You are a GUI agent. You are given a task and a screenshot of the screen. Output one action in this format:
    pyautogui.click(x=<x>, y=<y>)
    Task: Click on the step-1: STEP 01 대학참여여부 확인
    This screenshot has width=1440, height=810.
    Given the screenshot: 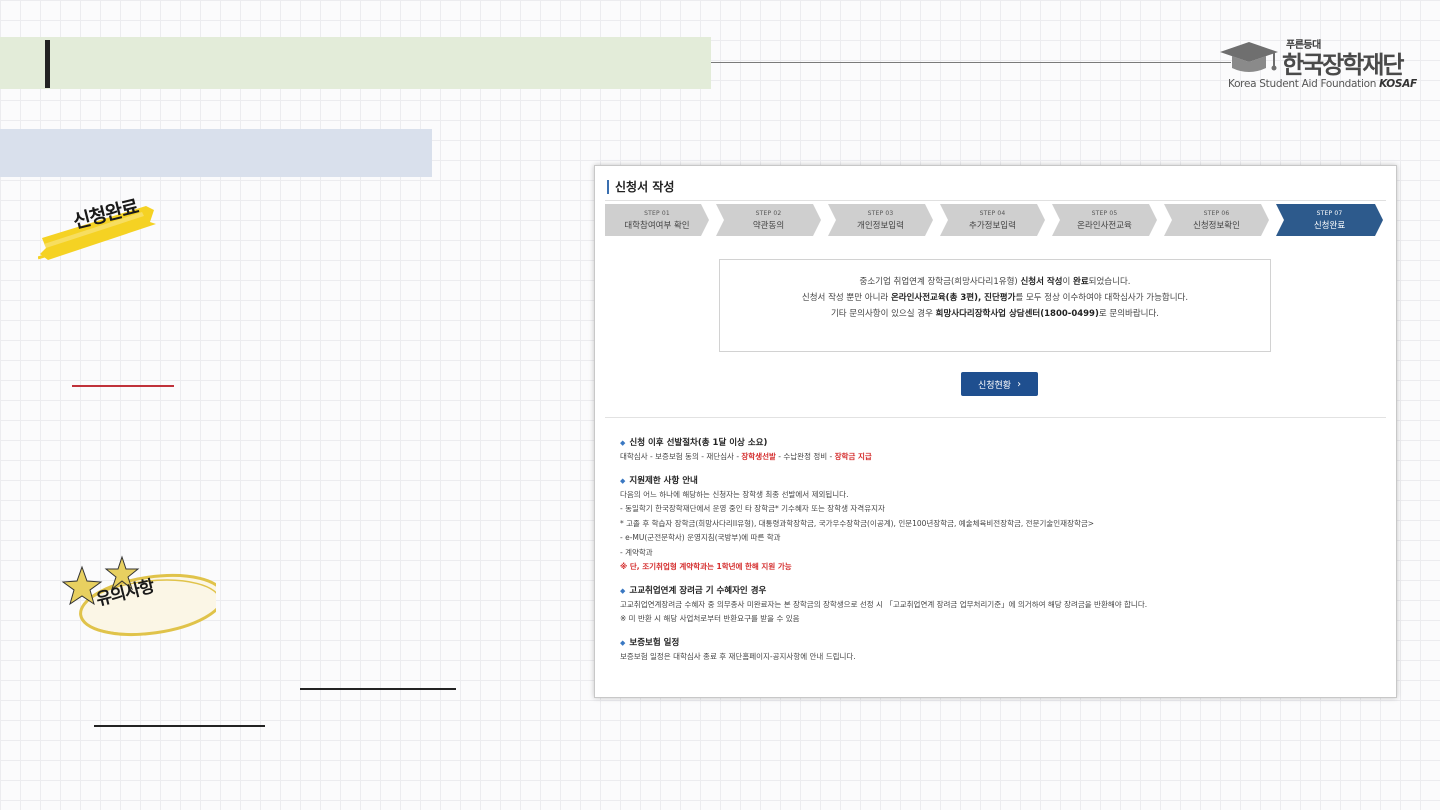 What is the action you would take?
    pyautogui.click(x=657, y=220)
    